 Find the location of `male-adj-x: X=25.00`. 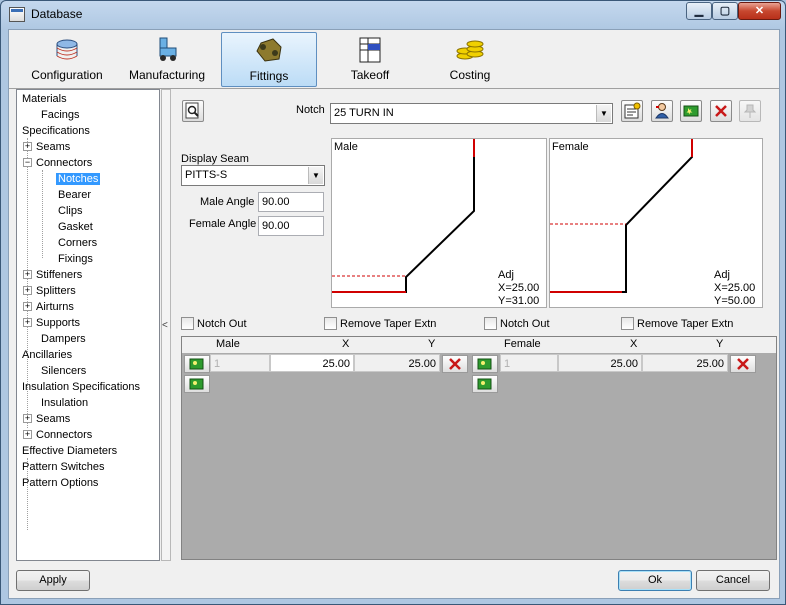

male-adj-x: X=25.00 is located at coordinates (519, 288).